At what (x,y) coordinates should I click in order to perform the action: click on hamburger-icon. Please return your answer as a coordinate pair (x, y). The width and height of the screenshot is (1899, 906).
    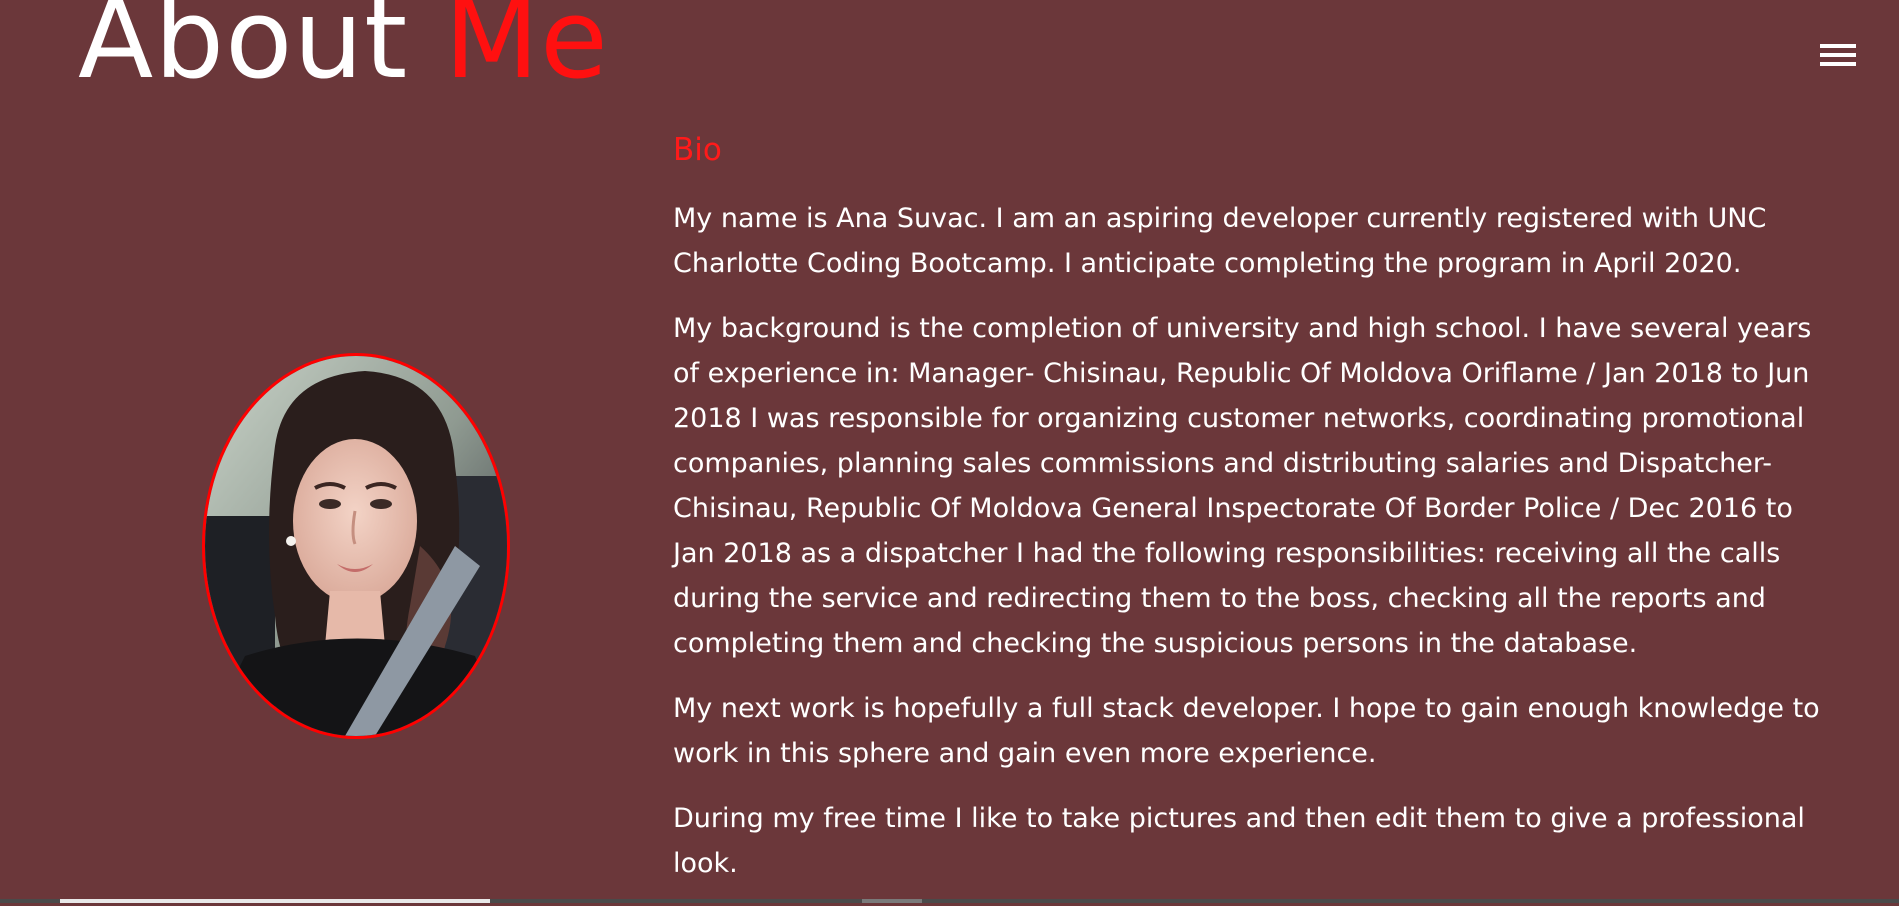
    Looking at the image, I should click on (1838, 57).